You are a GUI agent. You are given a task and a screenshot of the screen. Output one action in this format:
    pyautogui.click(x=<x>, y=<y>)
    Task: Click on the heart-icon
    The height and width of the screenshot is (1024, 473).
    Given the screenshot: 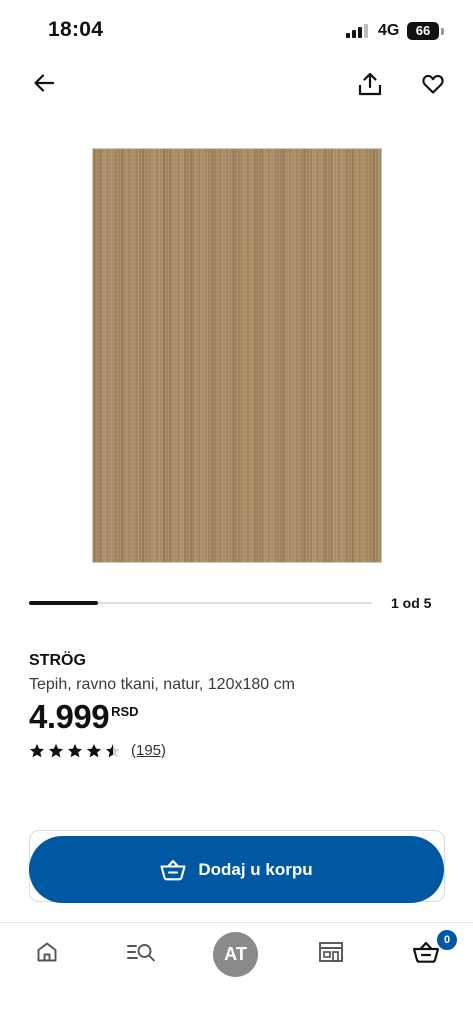 What is the action you would take?
    pyautogui.click(x=433, y=84)
    